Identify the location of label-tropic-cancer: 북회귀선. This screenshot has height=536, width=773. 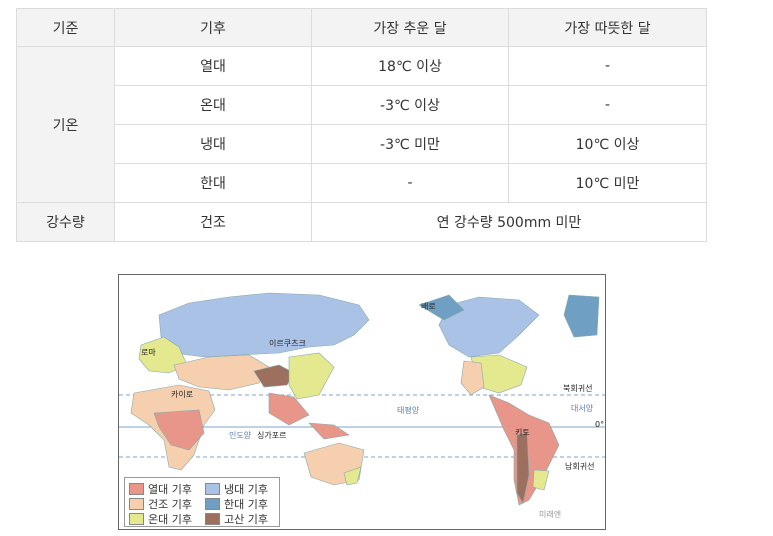
(578, 388).